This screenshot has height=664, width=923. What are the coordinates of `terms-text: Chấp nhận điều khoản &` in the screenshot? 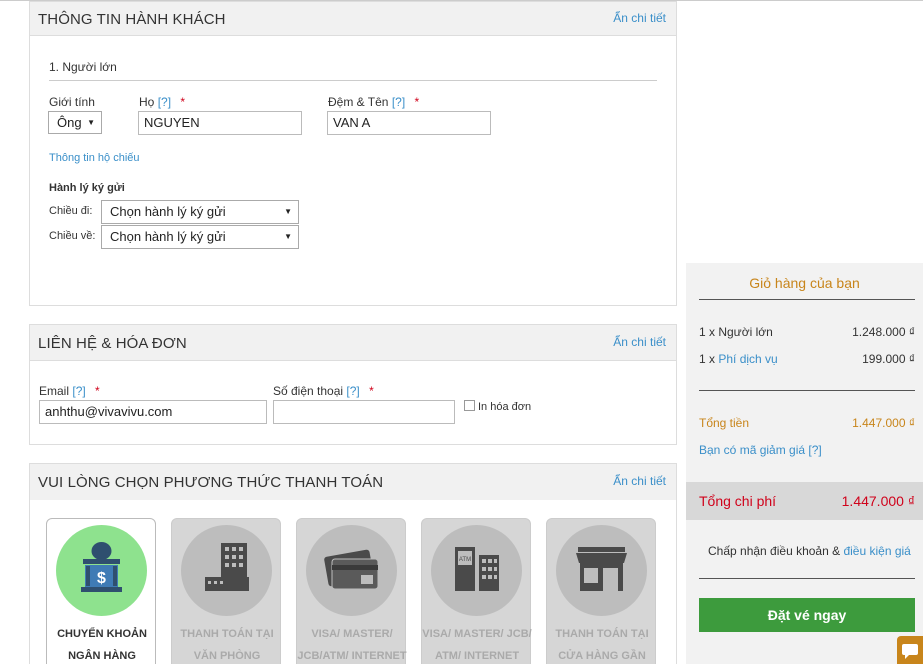 It's located at (776, 551).